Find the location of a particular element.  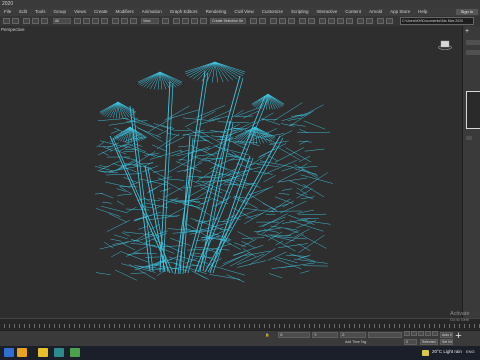

object-name-field is located at coordinates (473, 42).